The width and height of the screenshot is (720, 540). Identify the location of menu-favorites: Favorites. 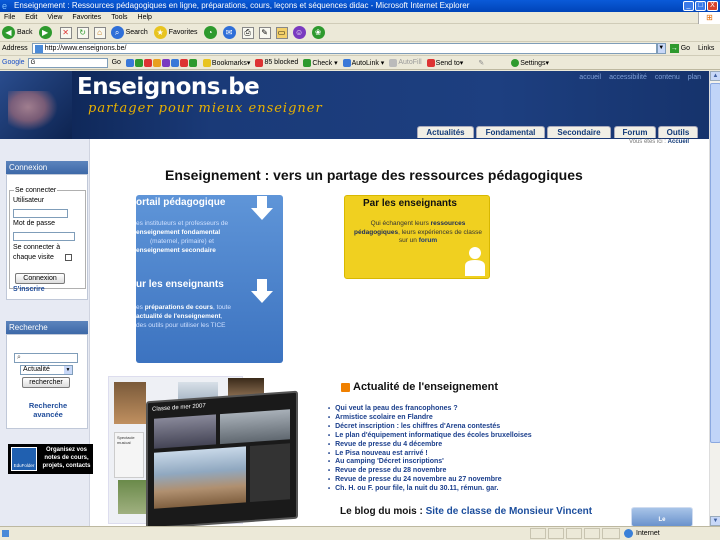
(86, 17).